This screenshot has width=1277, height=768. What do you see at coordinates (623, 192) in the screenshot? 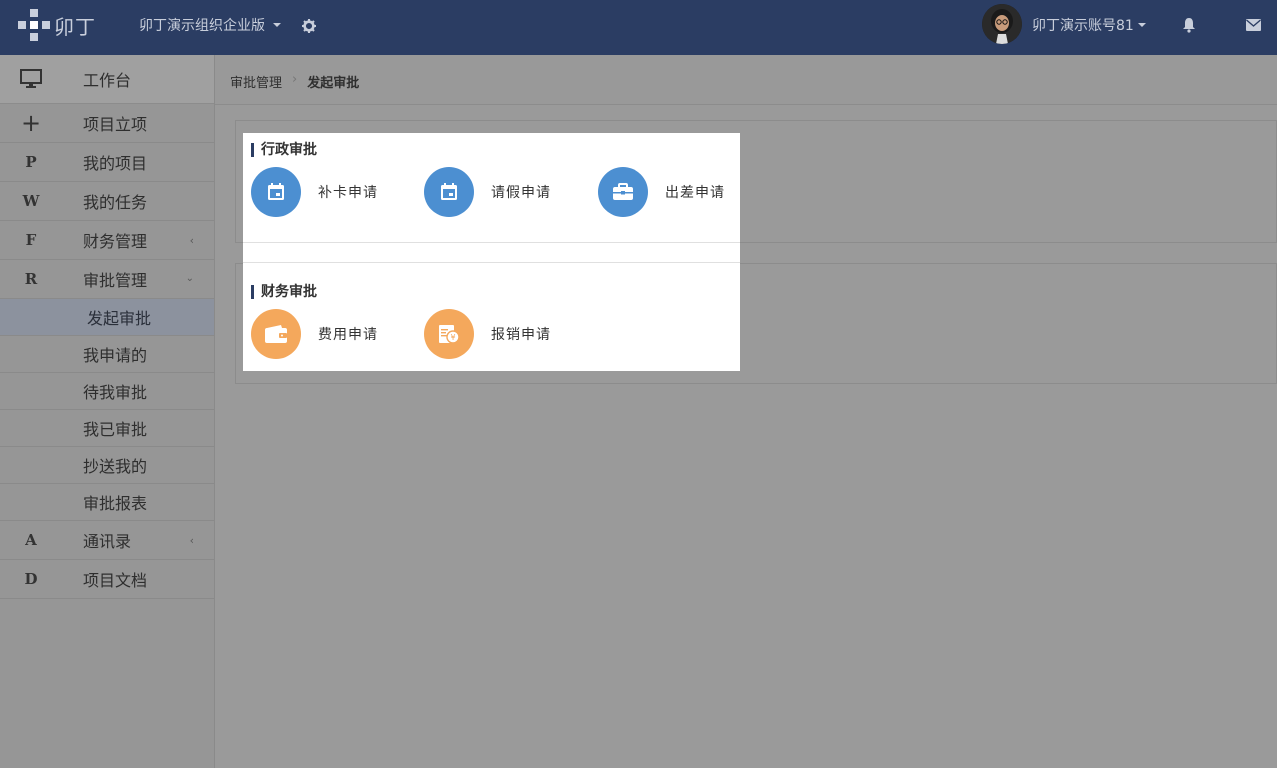
I see `briefcase-icon` at bounding box center [623, 192].